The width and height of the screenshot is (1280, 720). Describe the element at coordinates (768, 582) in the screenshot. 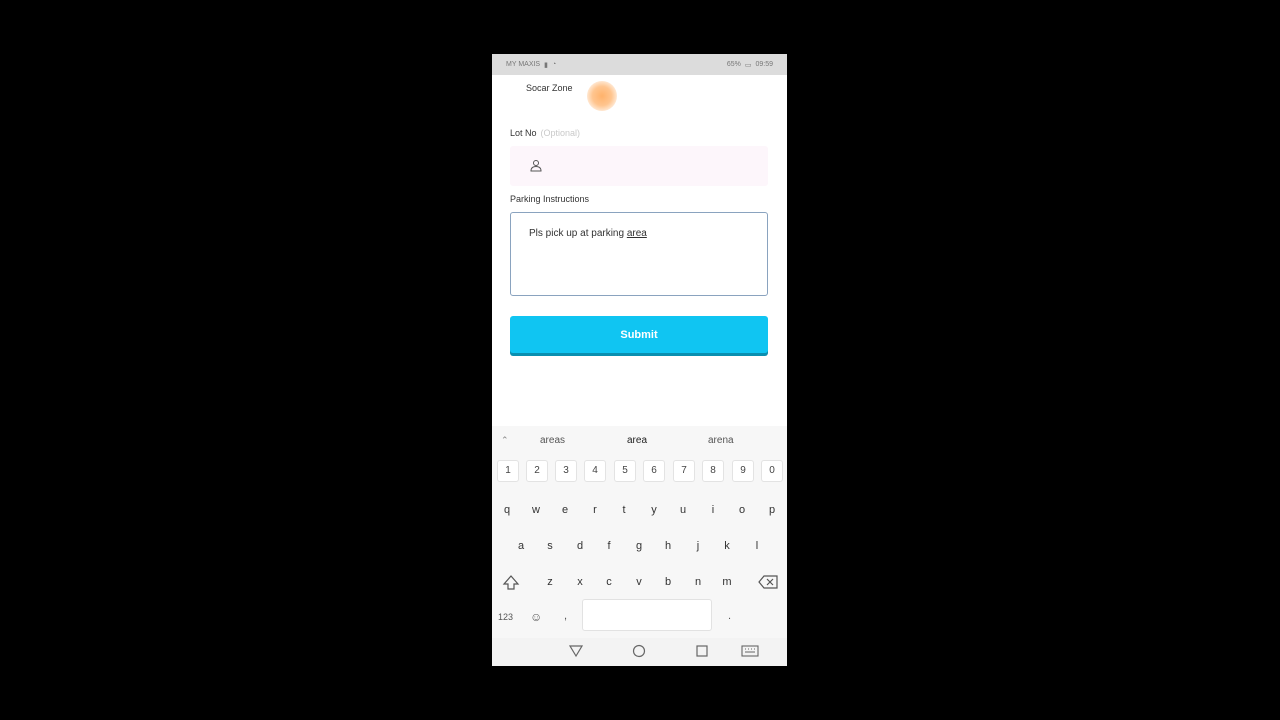

I see `backspace-icon` at that location.